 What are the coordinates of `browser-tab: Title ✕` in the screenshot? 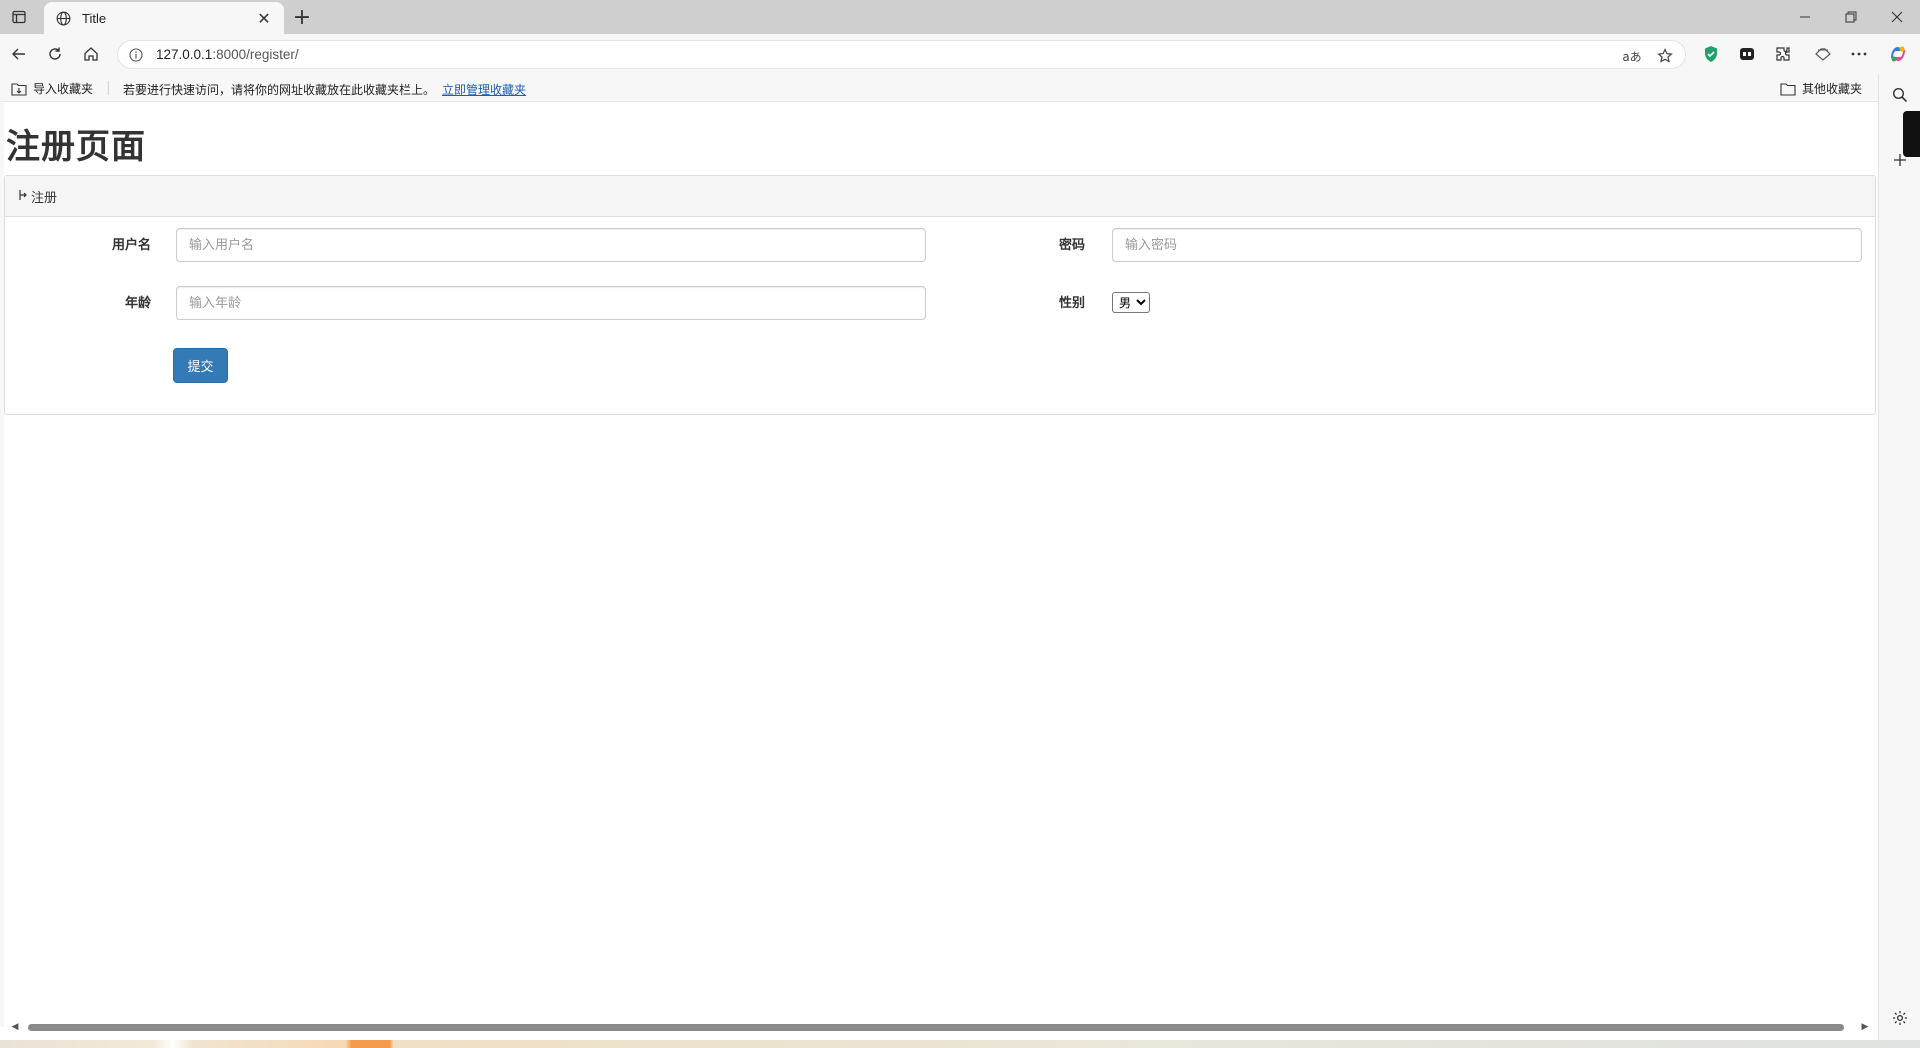 It's located at (164, 18).